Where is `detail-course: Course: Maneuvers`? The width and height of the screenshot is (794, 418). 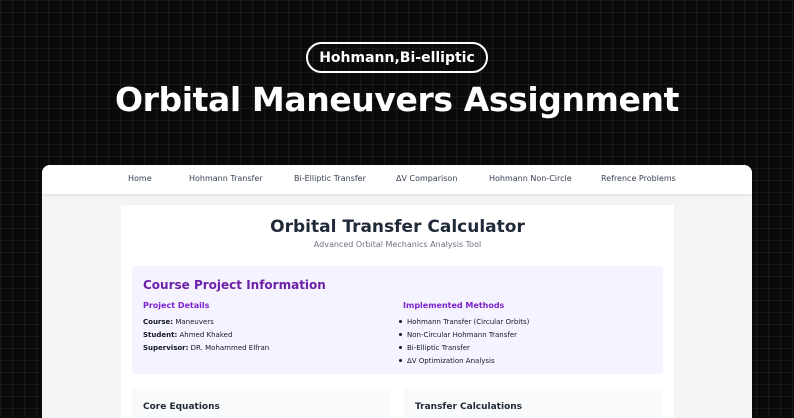 detail-course: Course: Maneuvers is located at coordinates (178, 322).